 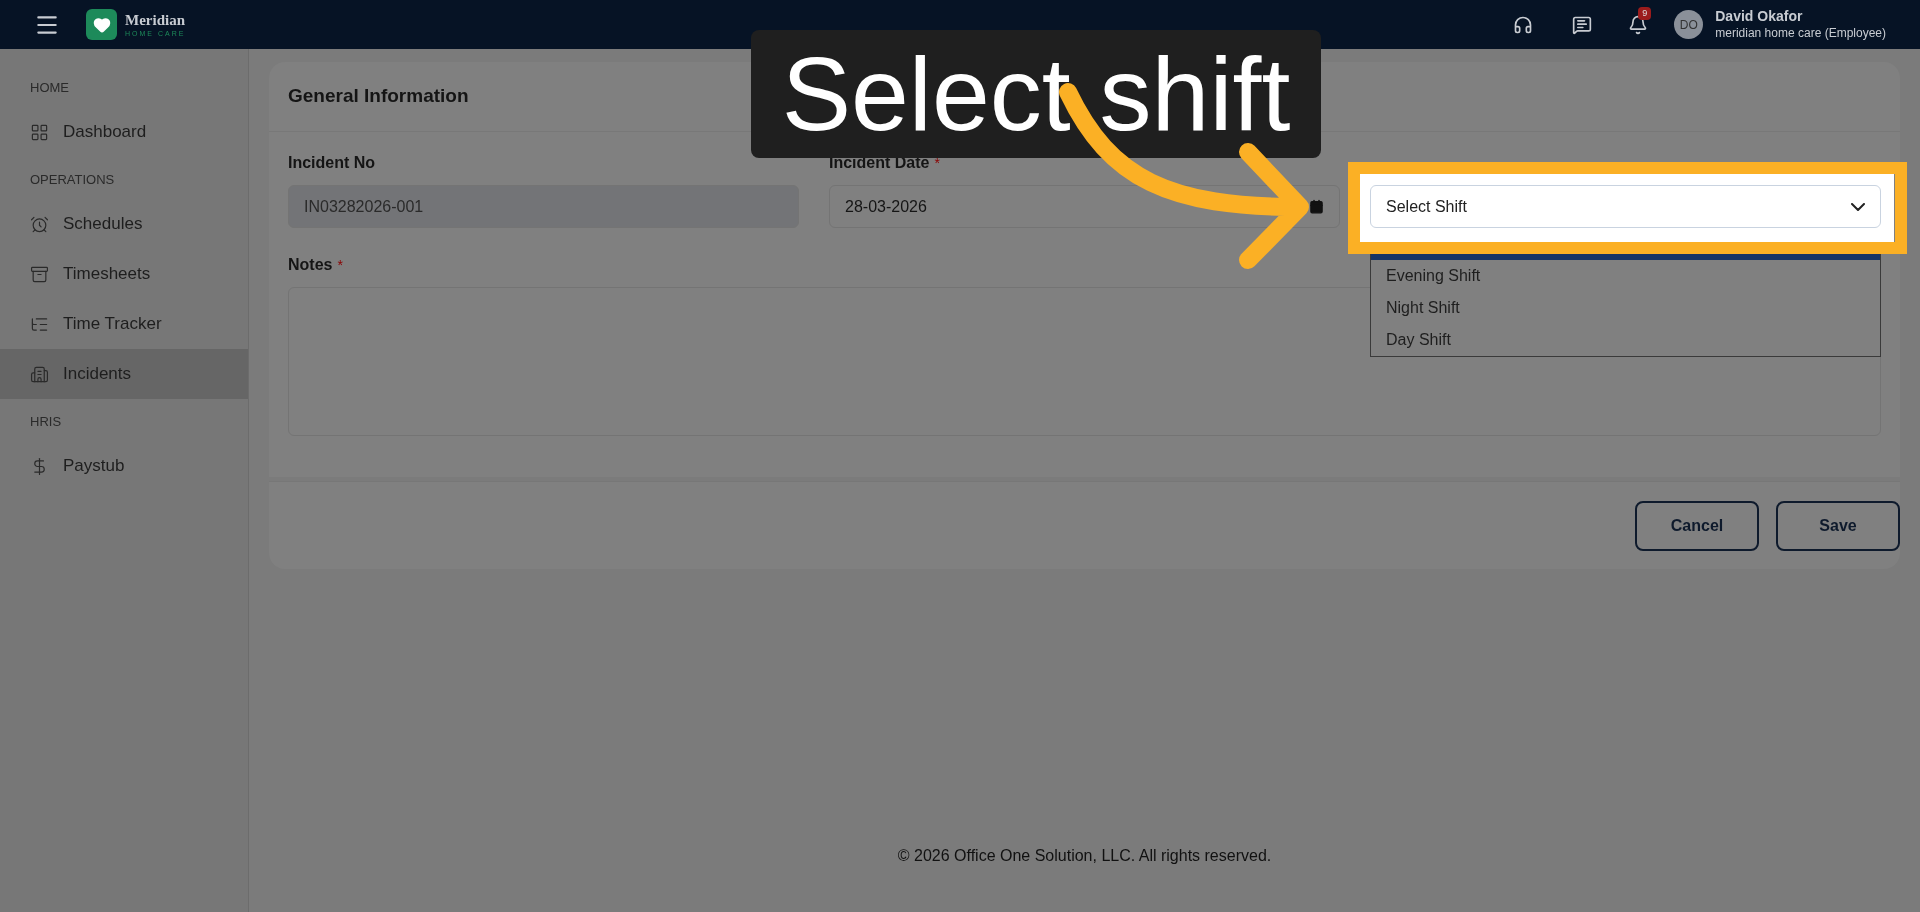 What do you see at coordinates (155, 20) in the screenshot?
I see `logo-name: Meridian` at bounding box center [155, 20].